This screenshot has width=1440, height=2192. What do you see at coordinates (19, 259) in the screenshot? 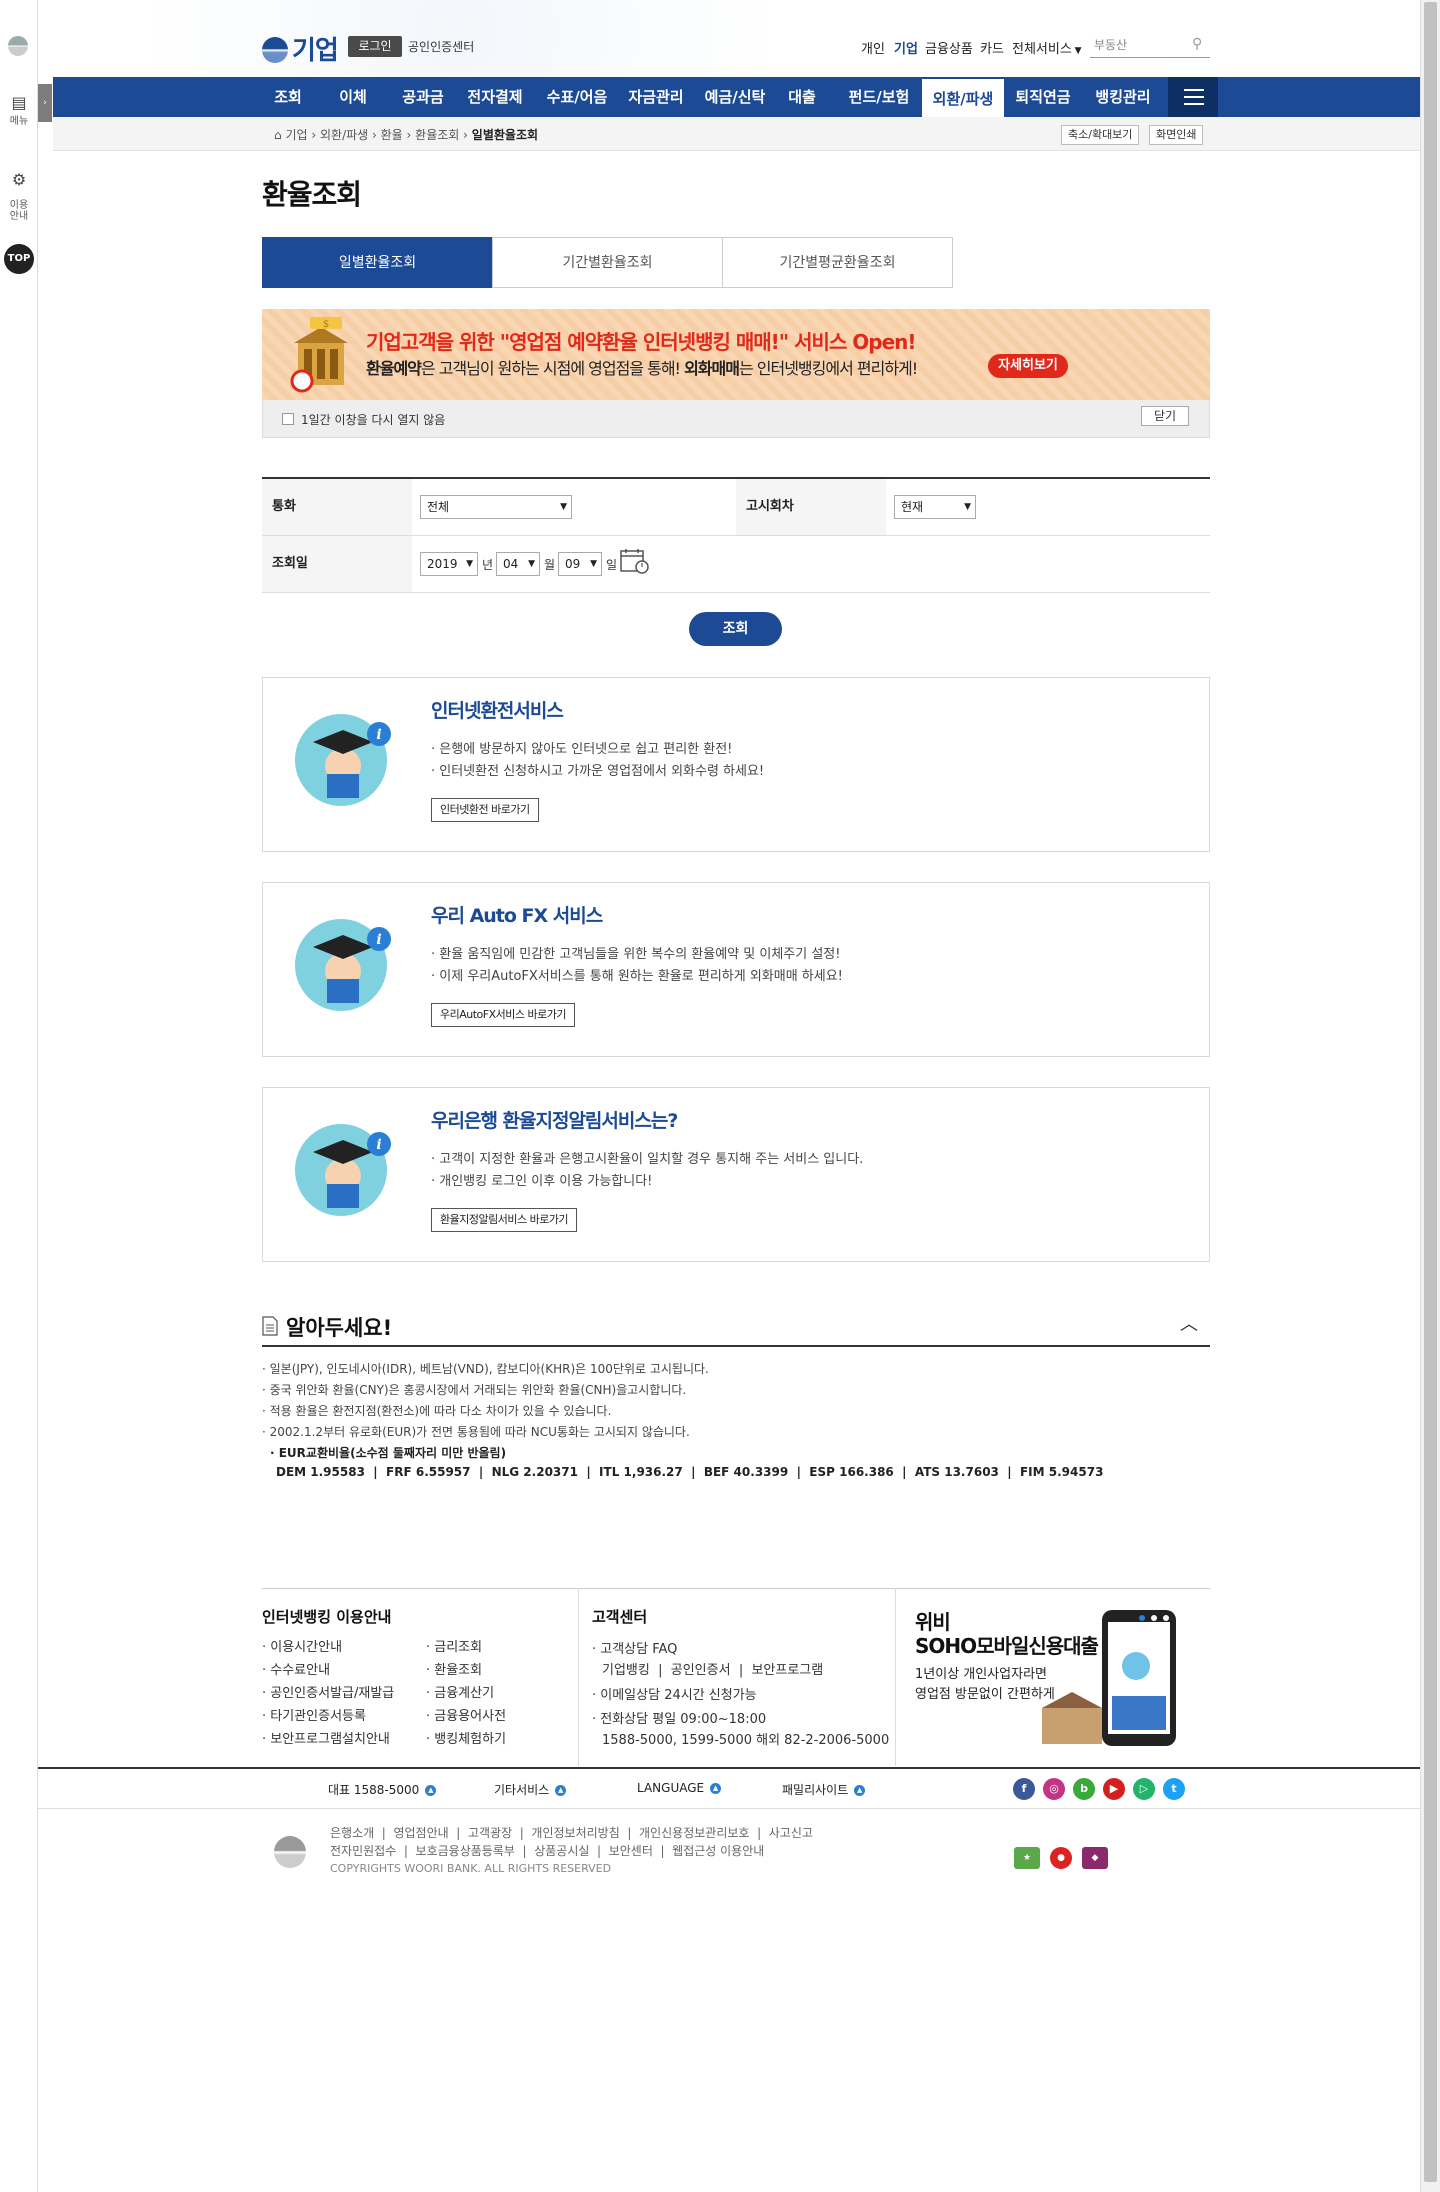
I see `scroll-top-button: TOP` at bounding box center [19, 259].